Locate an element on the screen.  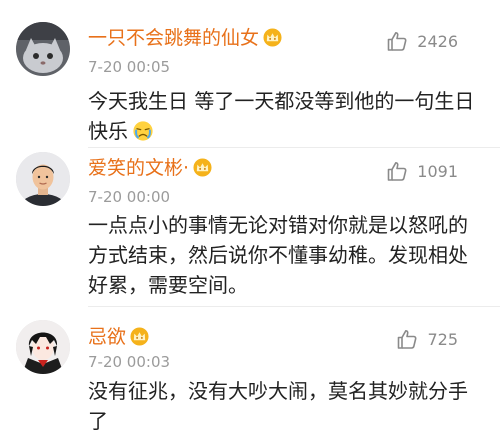
comment-text: 今天我生日 等了一天都没等到他的一句生日快乐 is located at coordinates (281, 116).